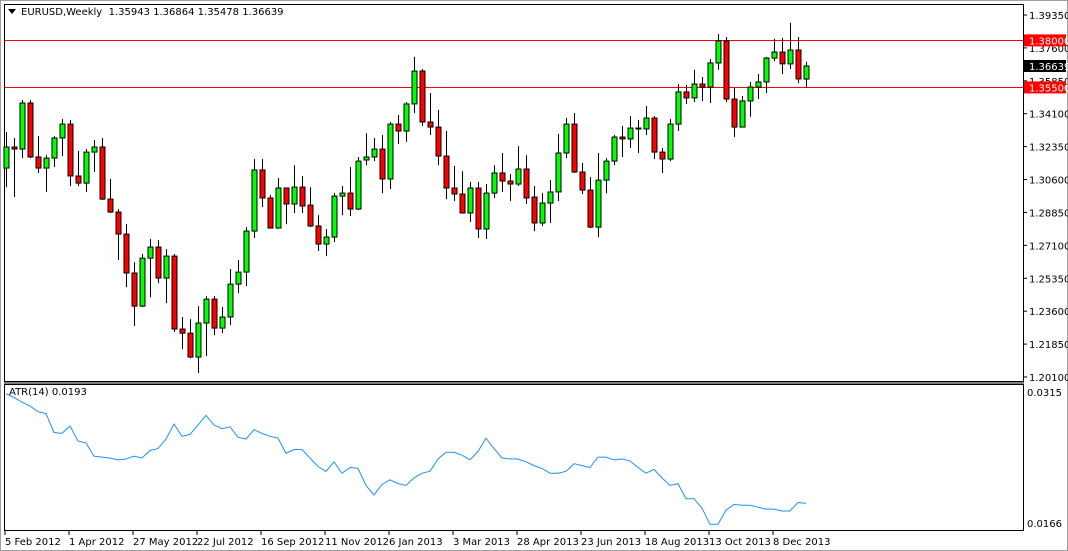 Image resolution: width=1068 pixels, height=551 pixels. Describe the element at coordinates (12, 11) in the screenshot. I see `dropdown-triangle-icon` at that location.